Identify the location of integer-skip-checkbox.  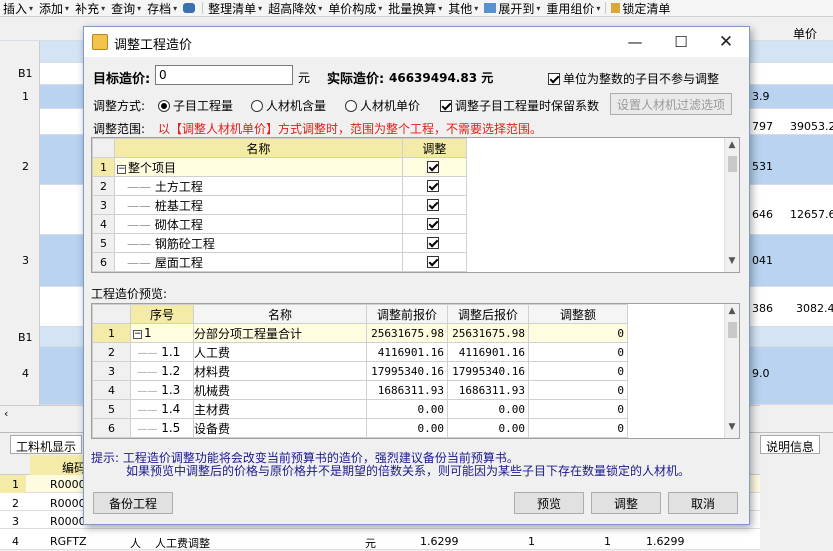
(554, 79).